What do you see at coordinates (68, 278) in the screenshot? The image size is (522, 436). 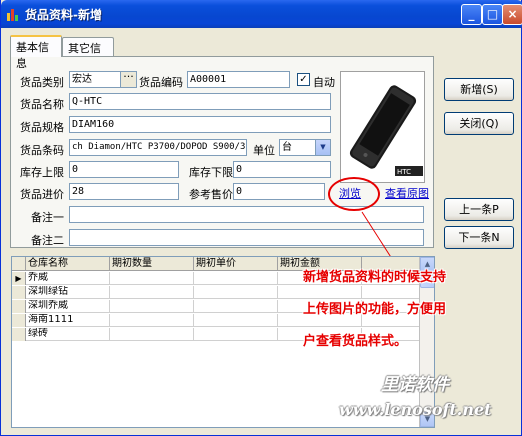 I see `cell-warehouse: 乔威` at bounding box center [68, 278].